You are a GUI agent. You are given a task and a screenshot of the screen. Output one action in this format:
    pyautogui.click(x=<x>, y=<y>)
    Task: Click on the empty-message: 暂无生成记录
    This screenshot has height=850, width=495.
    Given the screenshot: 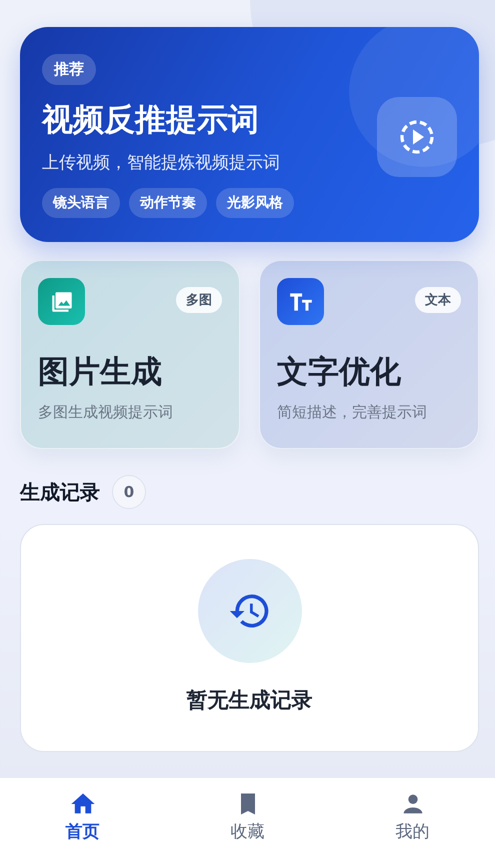 What is the action you would take?
    pyautogui.click(x=249, y=700)
    